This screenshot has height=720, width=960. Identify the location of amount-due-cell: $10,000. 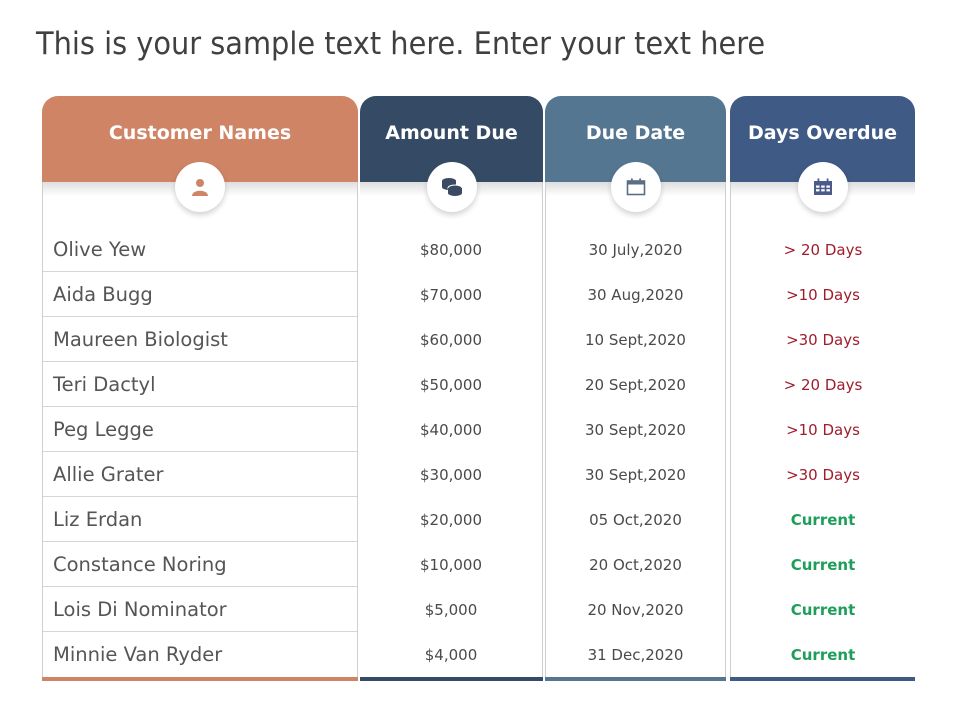
(451, 564).